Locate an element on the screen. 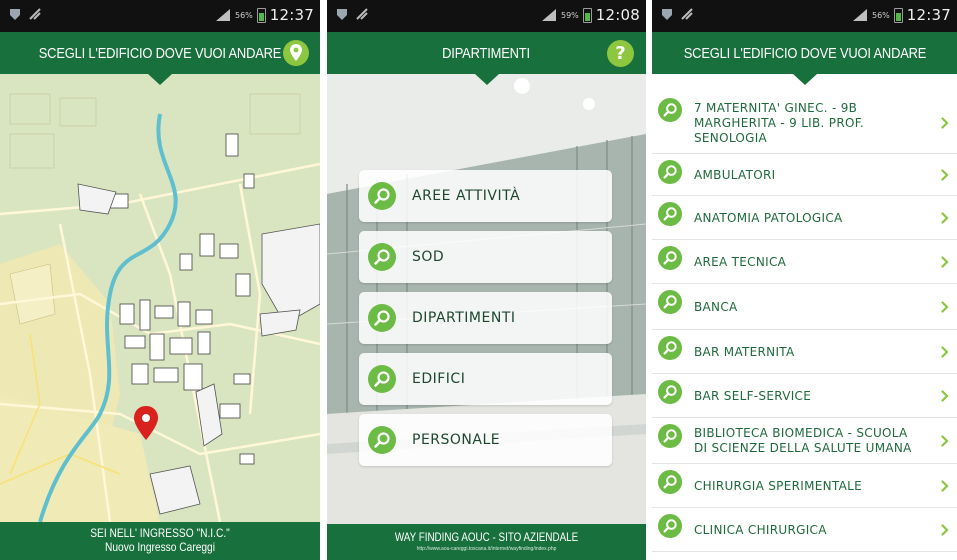 The width and height of the screenshot is (957, 560). list-item-text: AMBULATORI is located at coordinates (735, 175).